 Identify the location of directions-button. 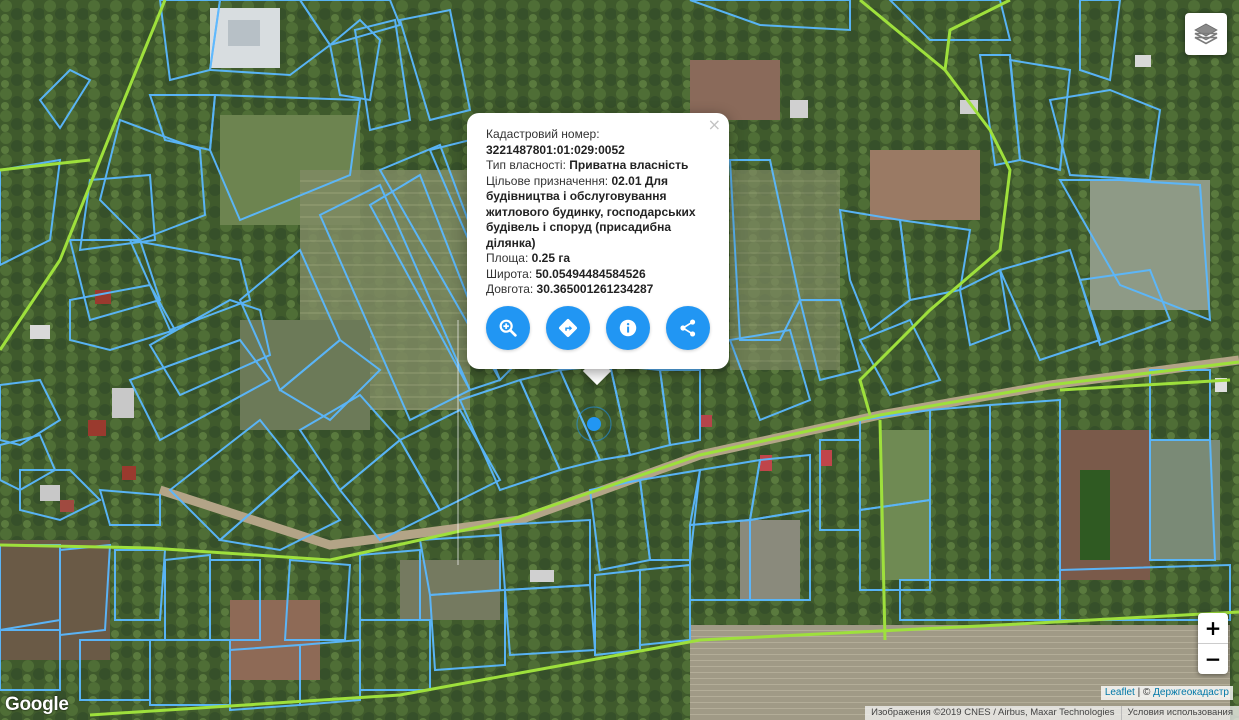
(568, 328).